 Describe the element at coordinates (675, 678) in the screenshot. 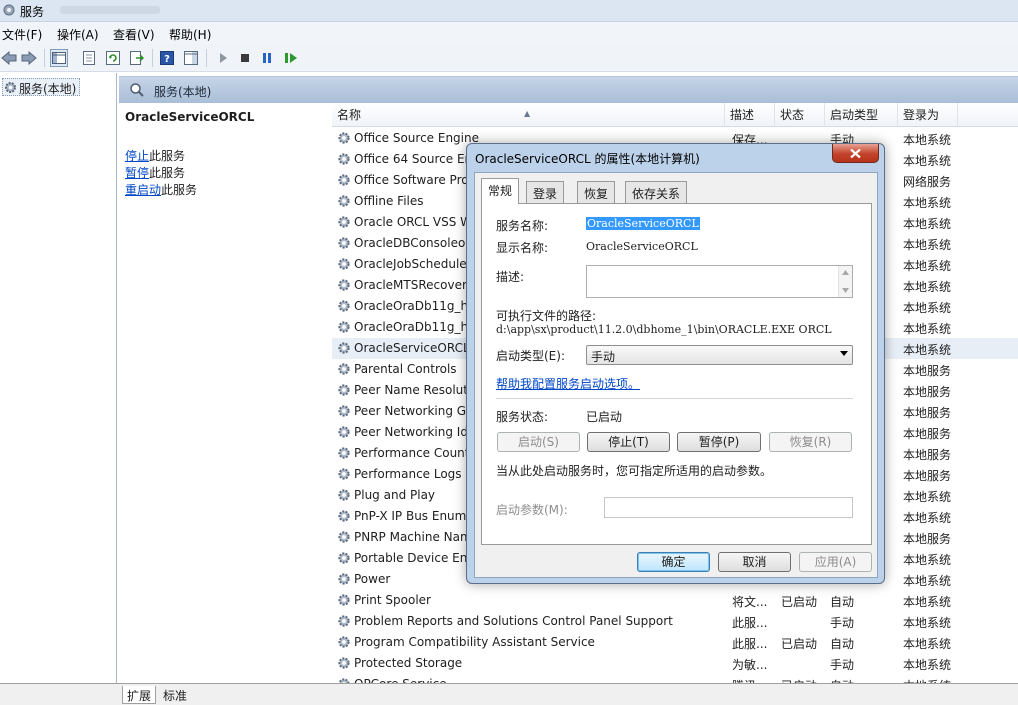

I see `table-row: QPCore Service腾讯...已启动自动本地系统` at that location.